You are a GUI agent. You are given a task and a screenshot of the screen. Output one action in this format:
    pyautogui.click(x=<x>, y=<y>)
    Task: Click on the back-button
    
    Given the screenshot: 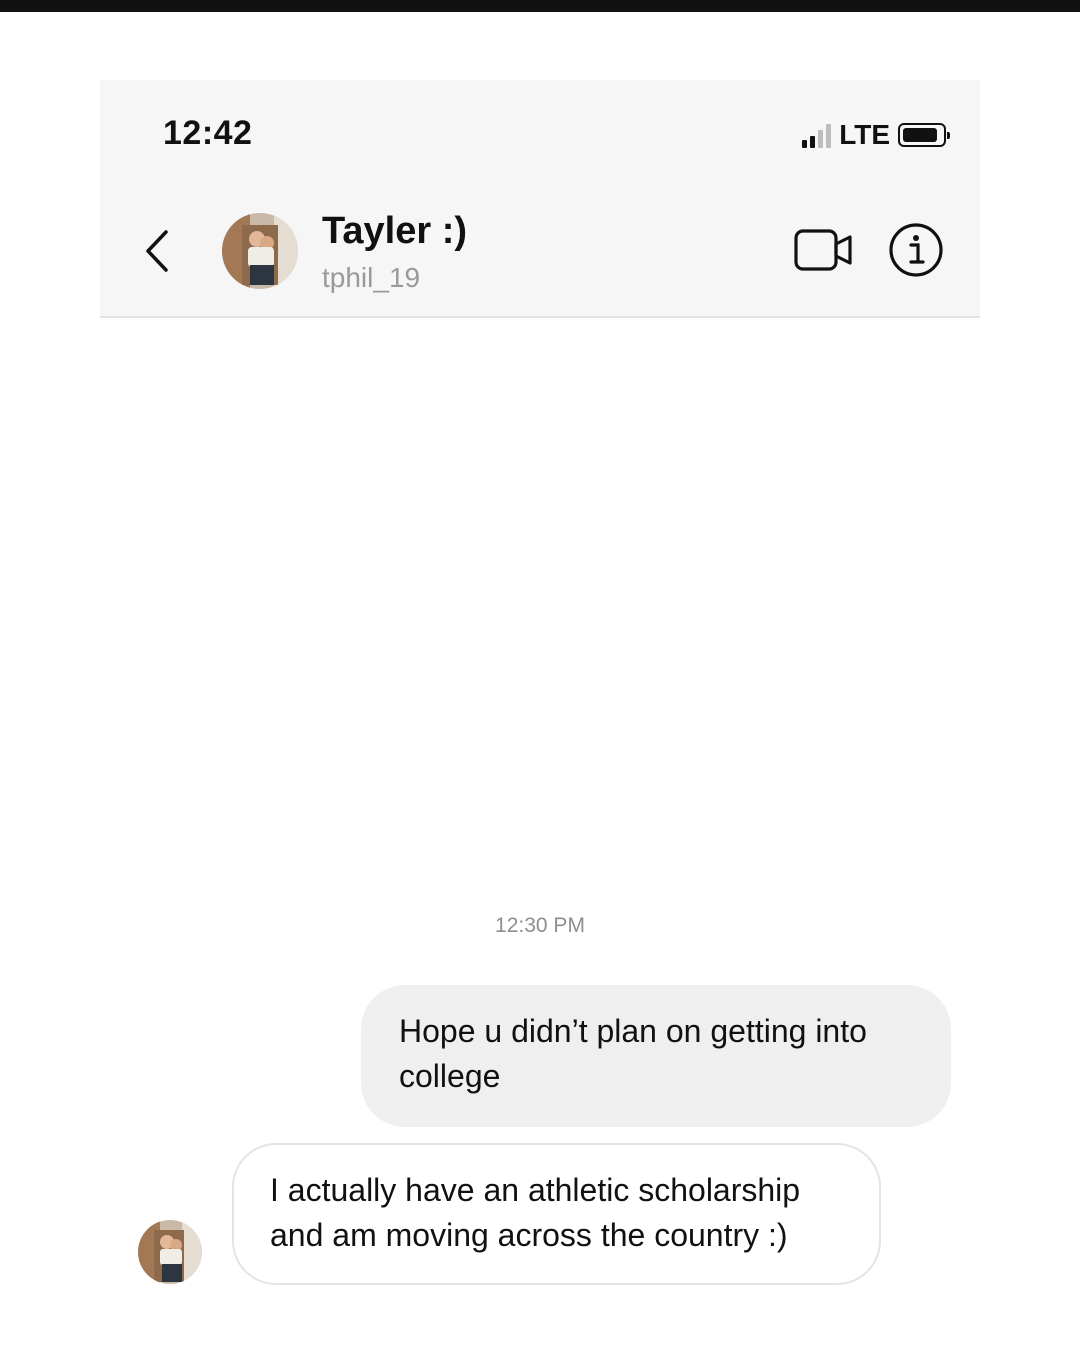 What is the action you would take?
    pyautogui.click(x=157, y=251)
    